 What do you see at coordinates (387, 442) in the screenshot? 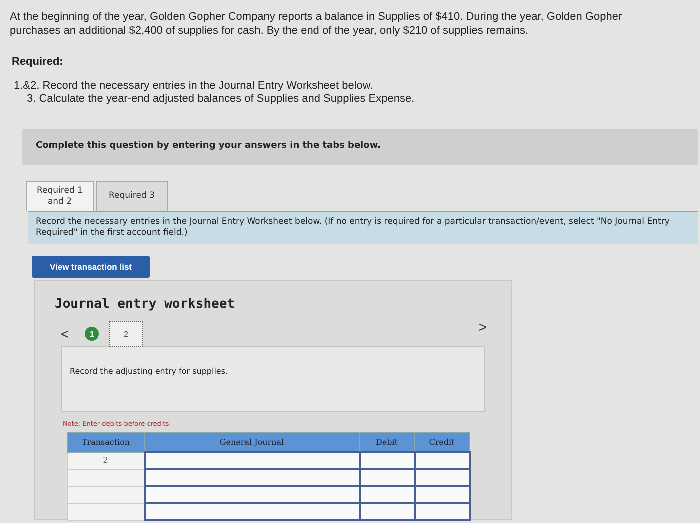
I see `column-header: Debit` at bounding box center [387, 442].